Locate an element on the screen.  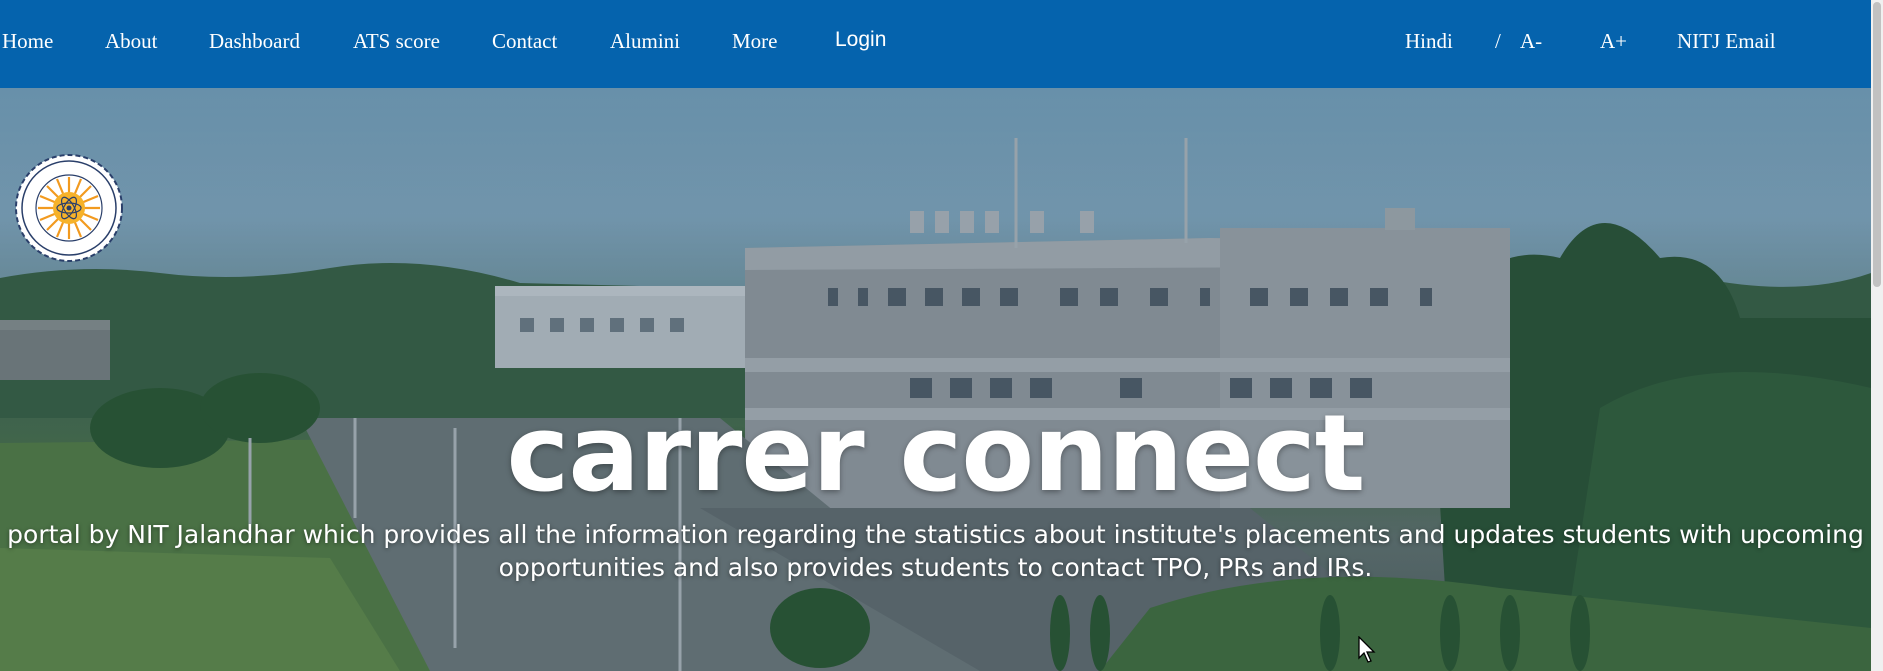
nav-login-link: Login is located at coordinates (860, 40).